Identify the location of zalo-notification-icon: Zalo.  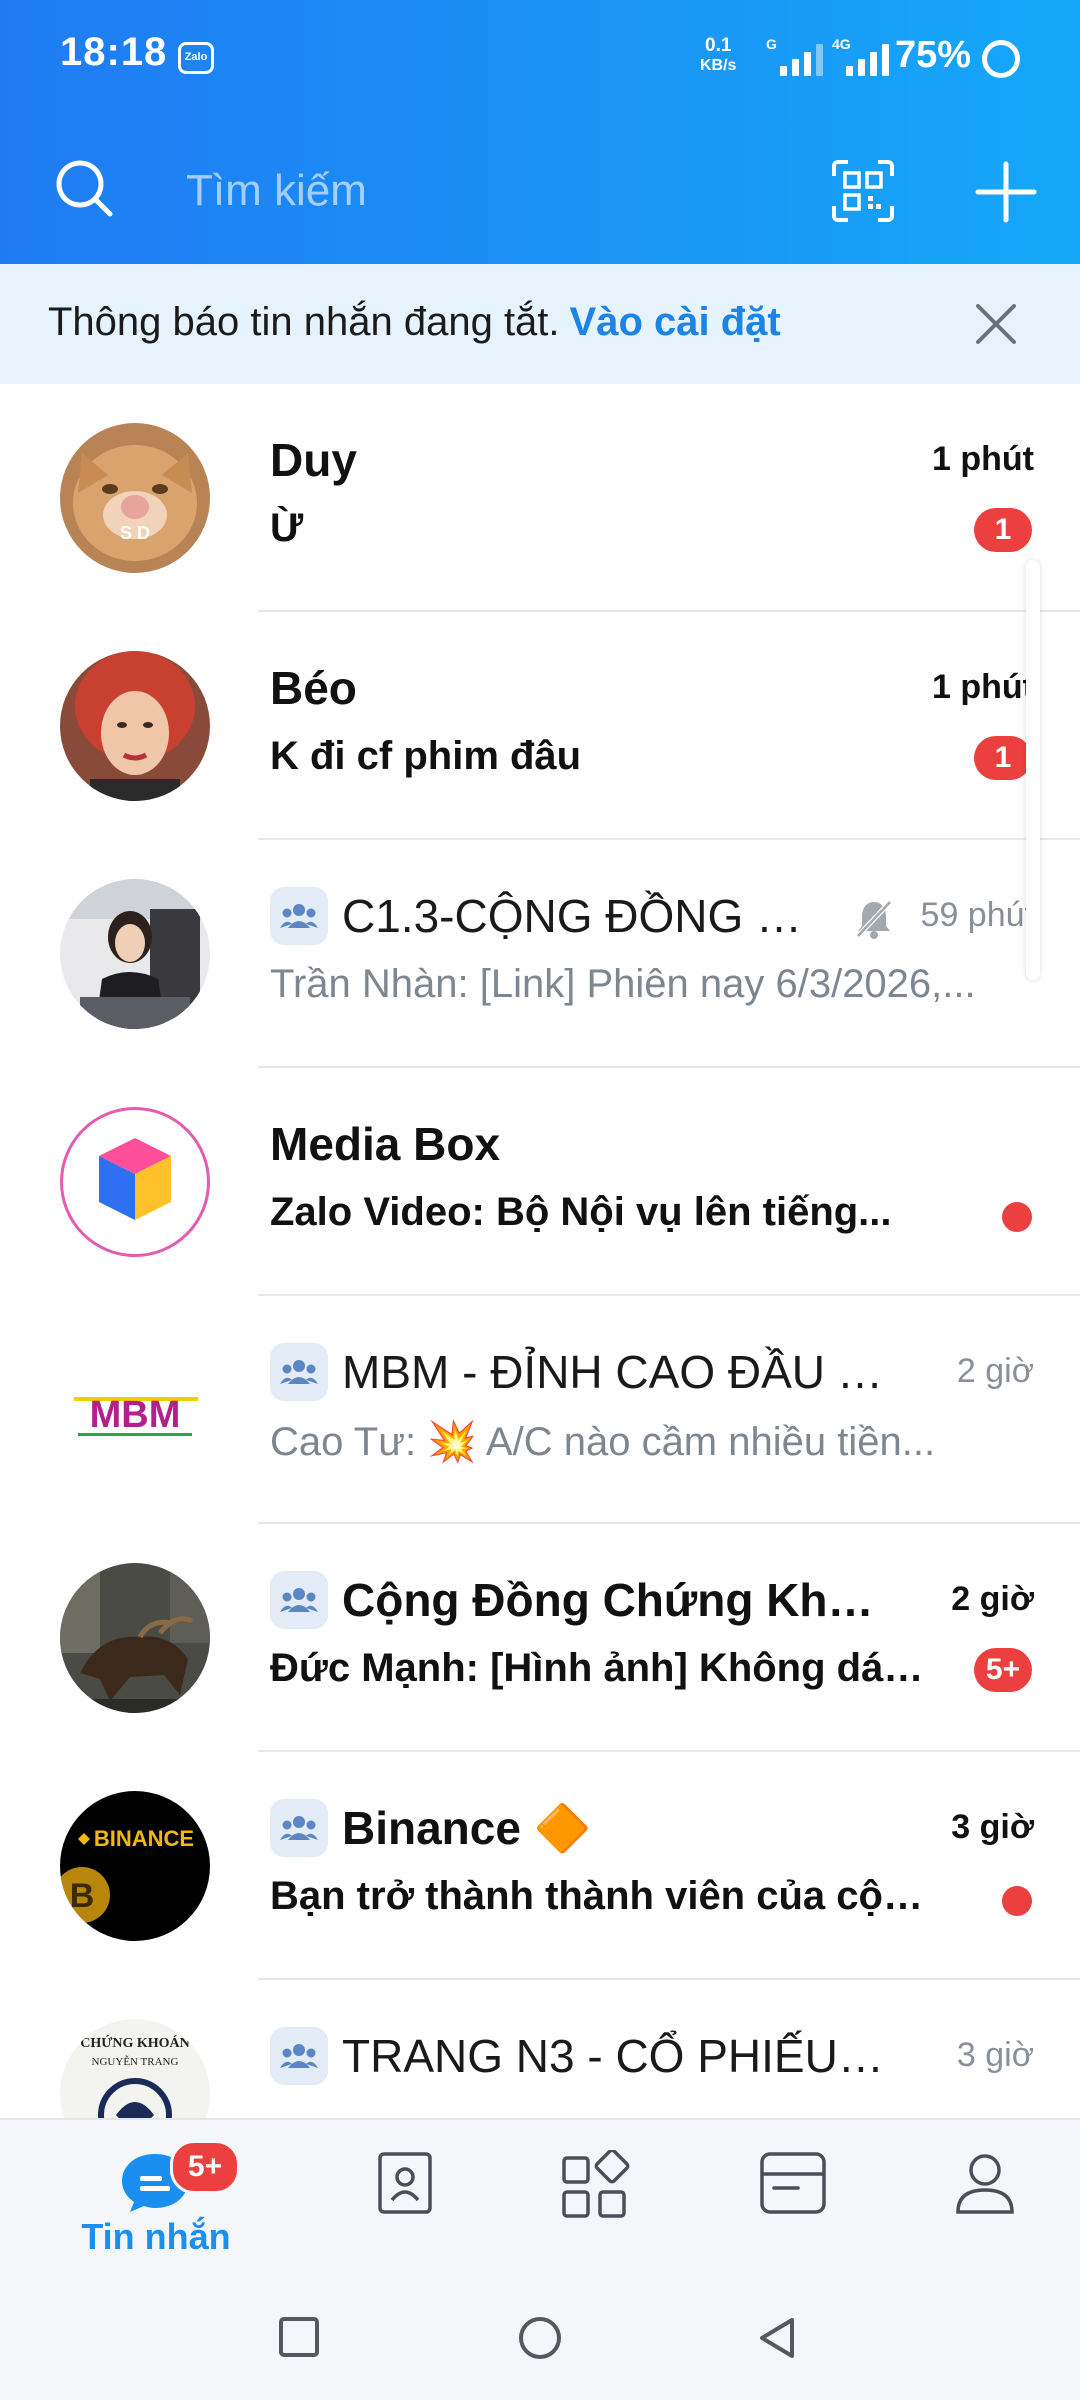
(196, 58).